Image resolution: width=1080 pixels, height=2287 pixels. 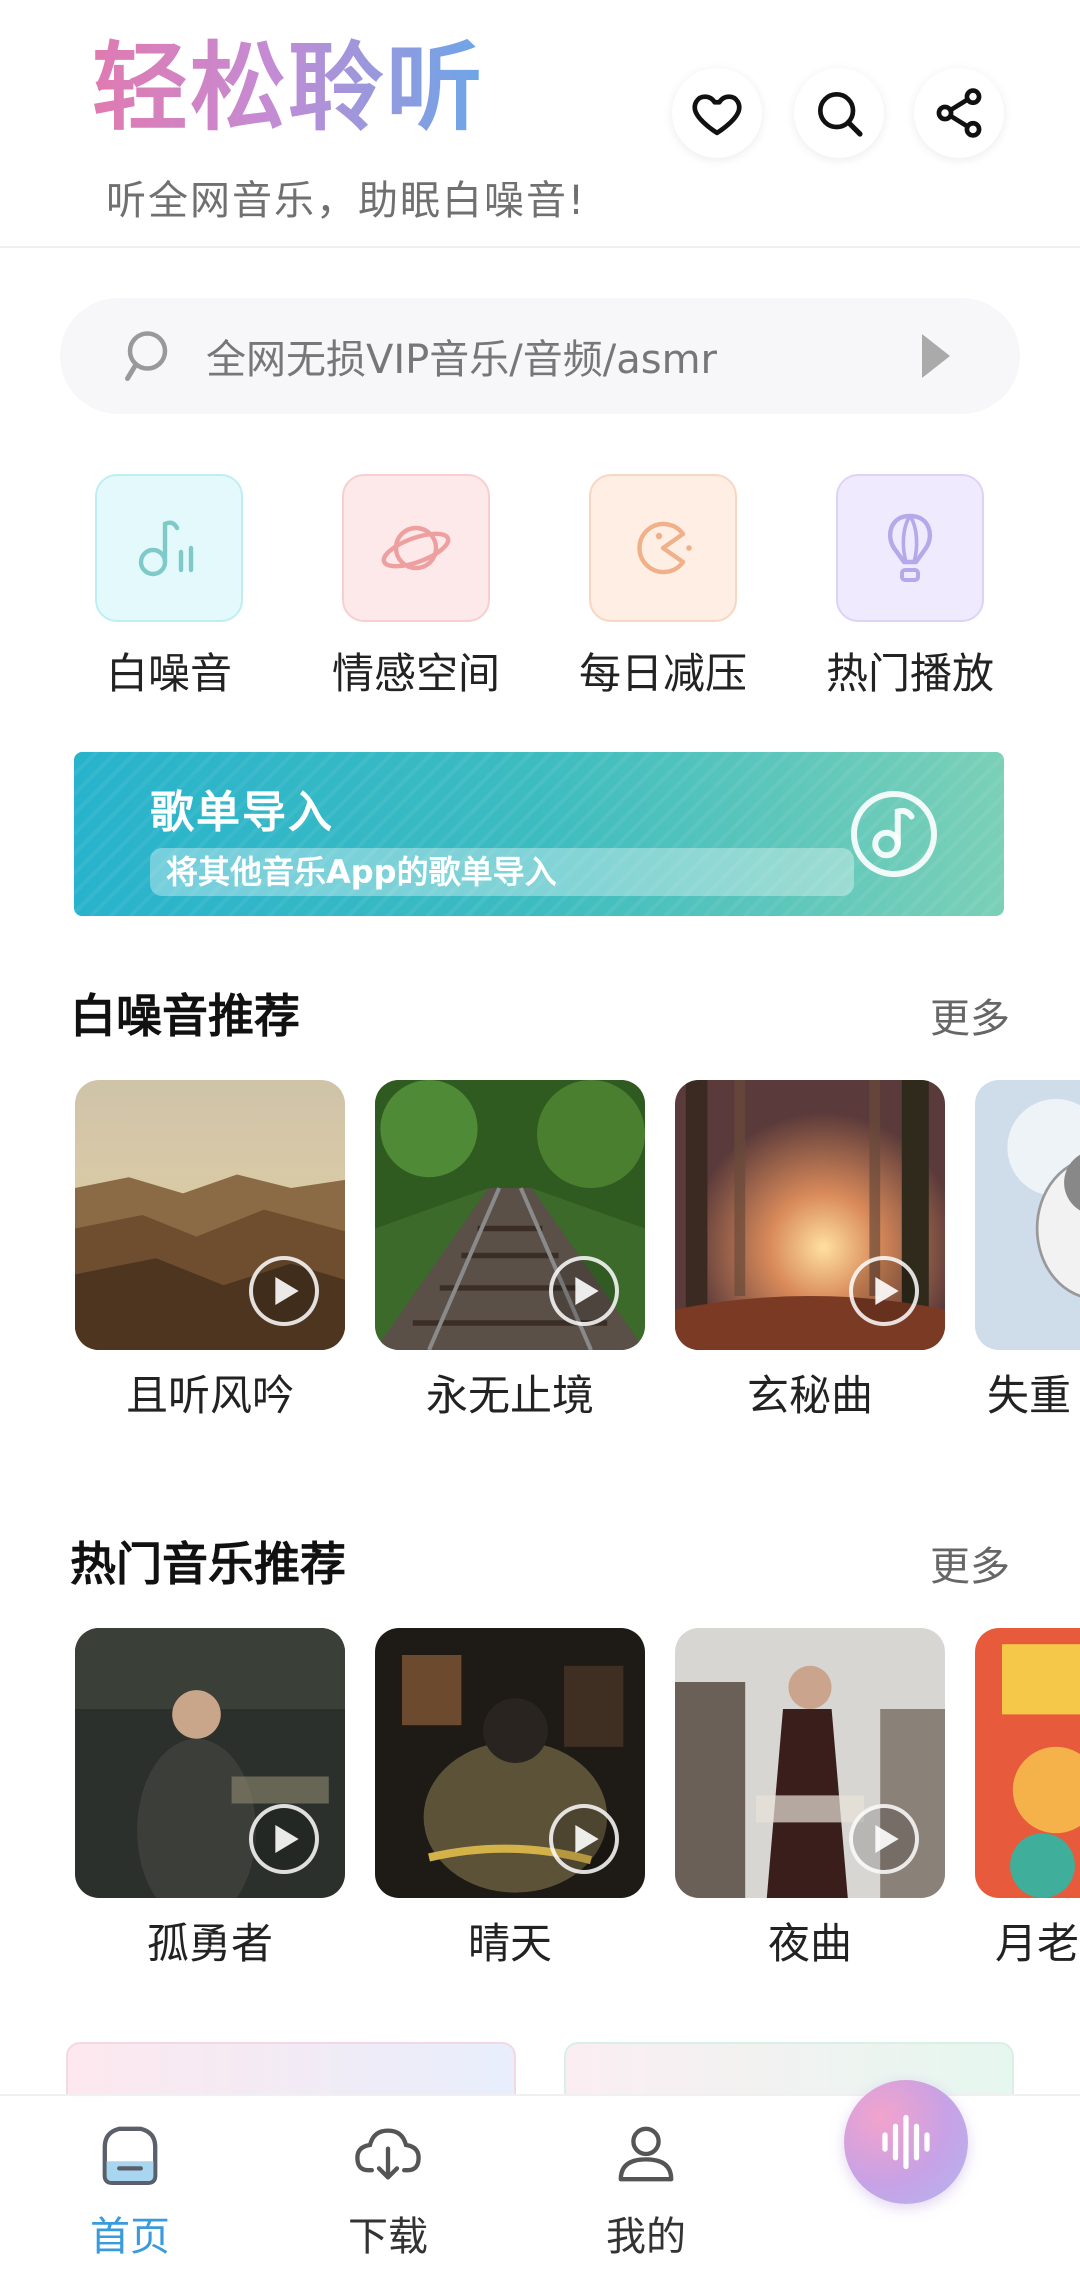 I want to click on card-title: 永无止境, so click(x=509, y=1395).